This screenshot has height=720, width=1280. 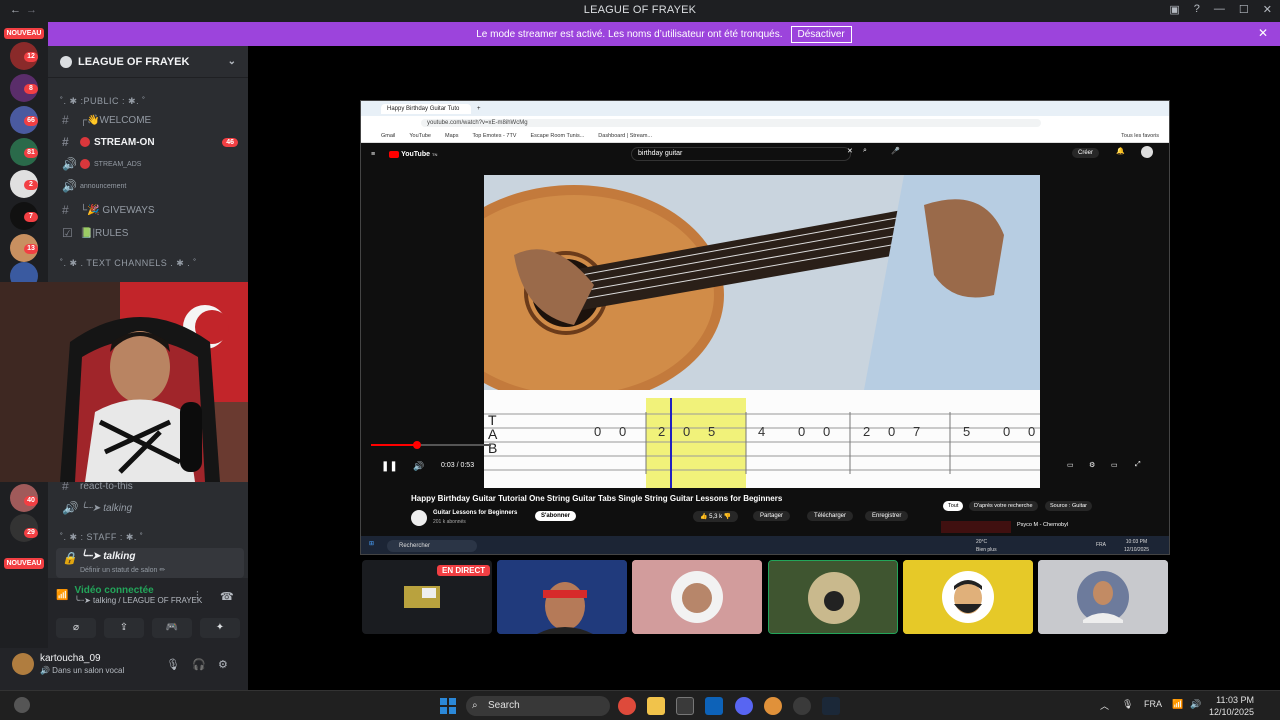 What do you see at coordinates (150, 508) in the screenshot?
I see `voice-channel-talking: 🔊 ╰┈➤ talking` at bounding box center [150, 508].